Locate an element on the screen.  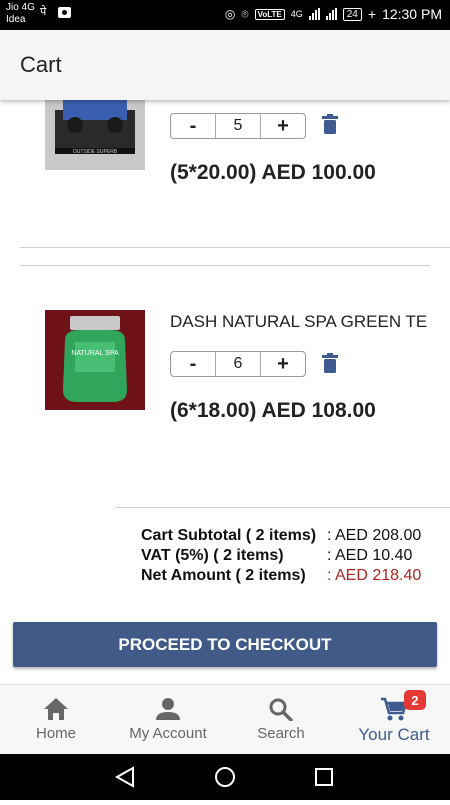
quantity-stepper: - 5 + is located at coordinates (238, 126).